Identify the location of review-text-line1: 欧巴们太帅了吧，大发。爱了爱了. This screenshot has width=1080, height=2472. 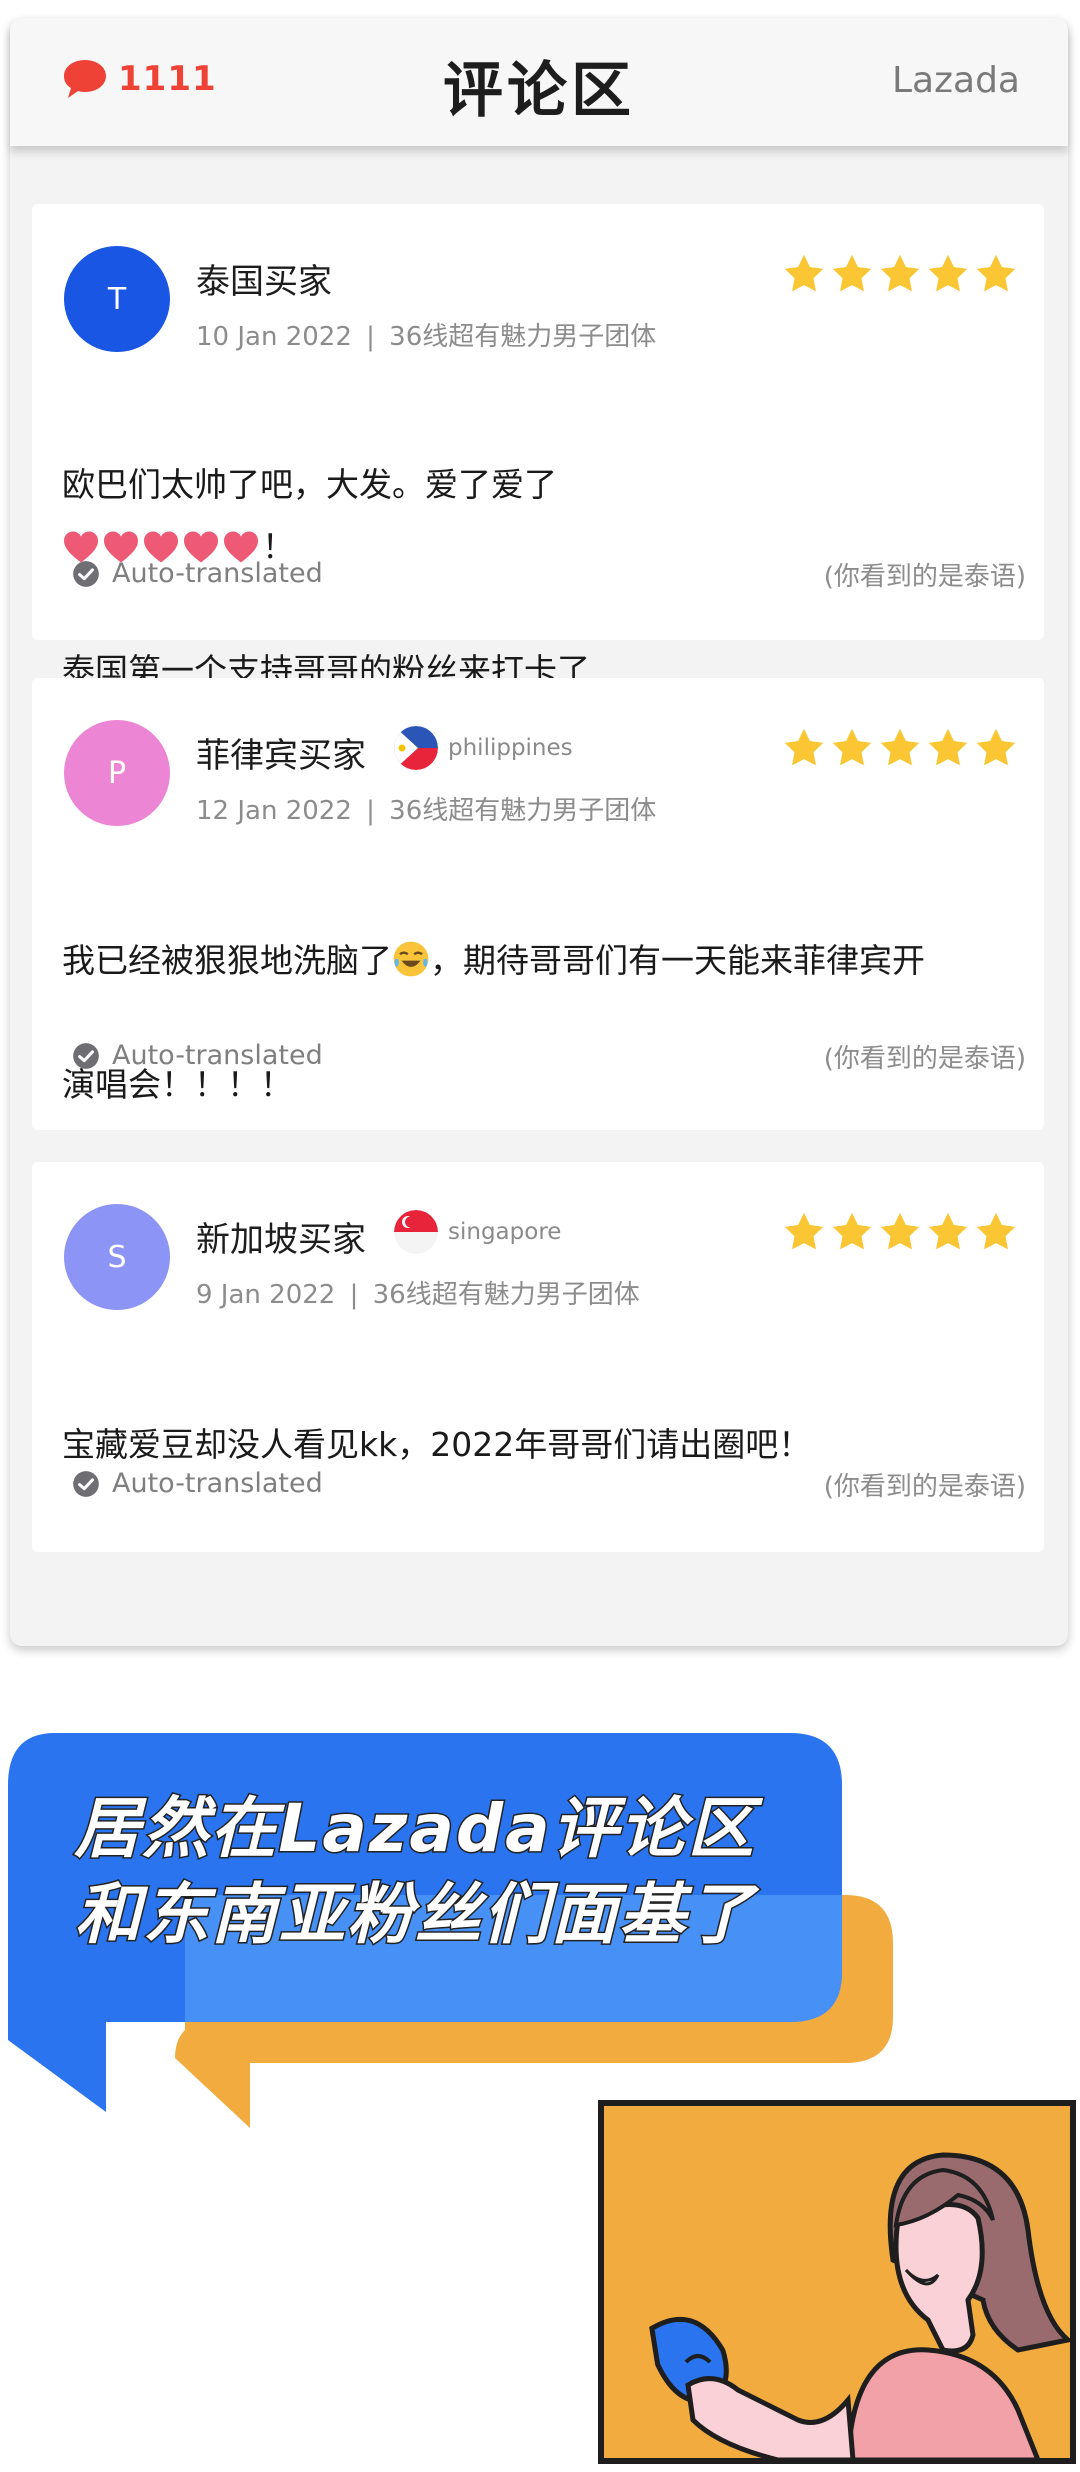
(309, 484).